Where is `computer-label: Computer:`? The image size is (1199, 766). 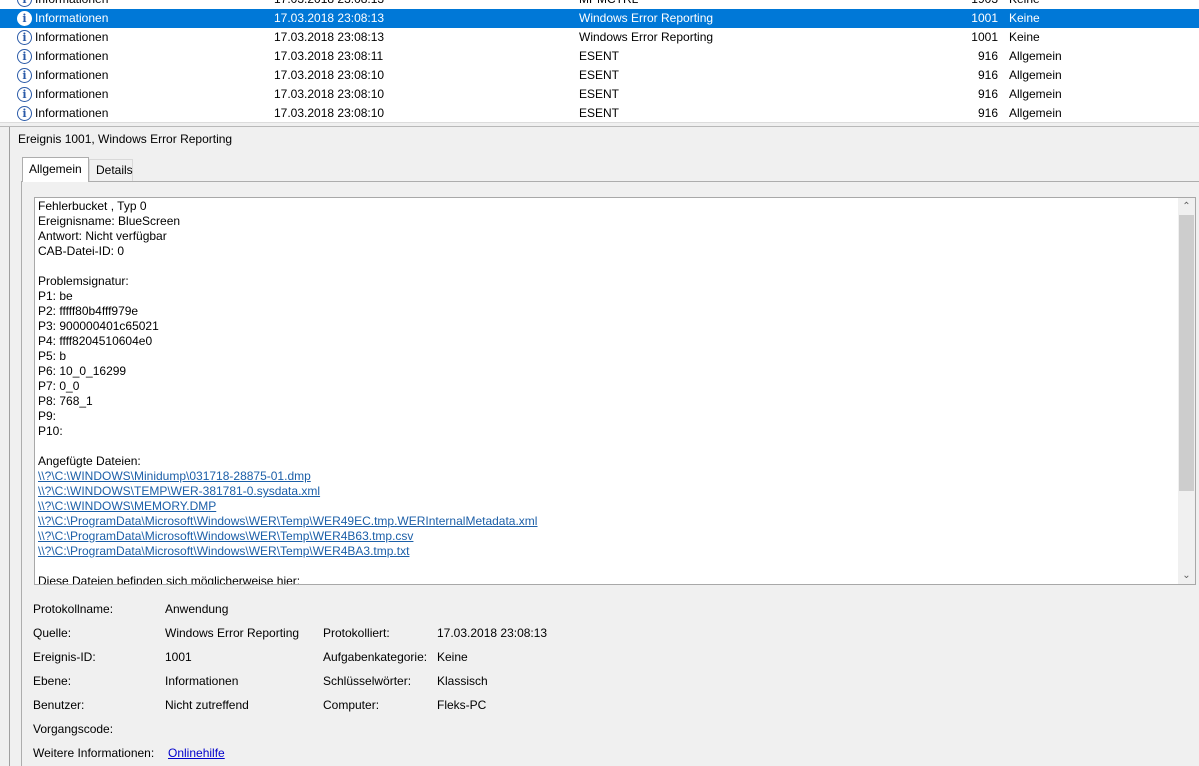
computer-label: Computer: is located at coordinates (351, 705).